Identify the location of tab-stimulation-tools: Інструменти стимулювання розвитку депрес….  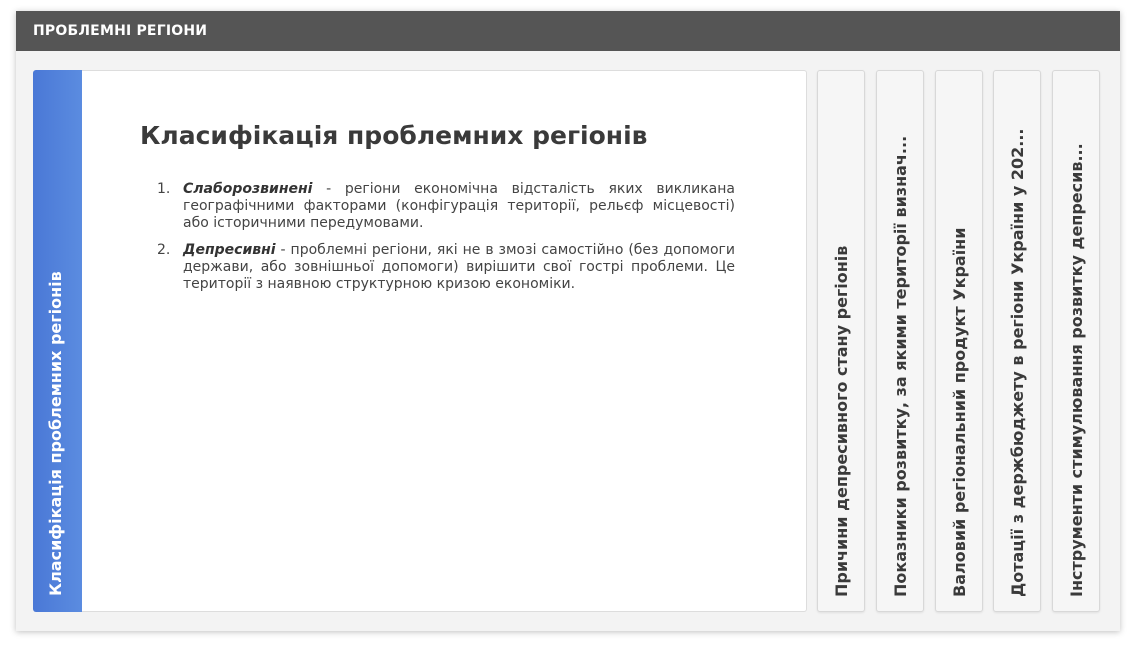
(1076, 341).